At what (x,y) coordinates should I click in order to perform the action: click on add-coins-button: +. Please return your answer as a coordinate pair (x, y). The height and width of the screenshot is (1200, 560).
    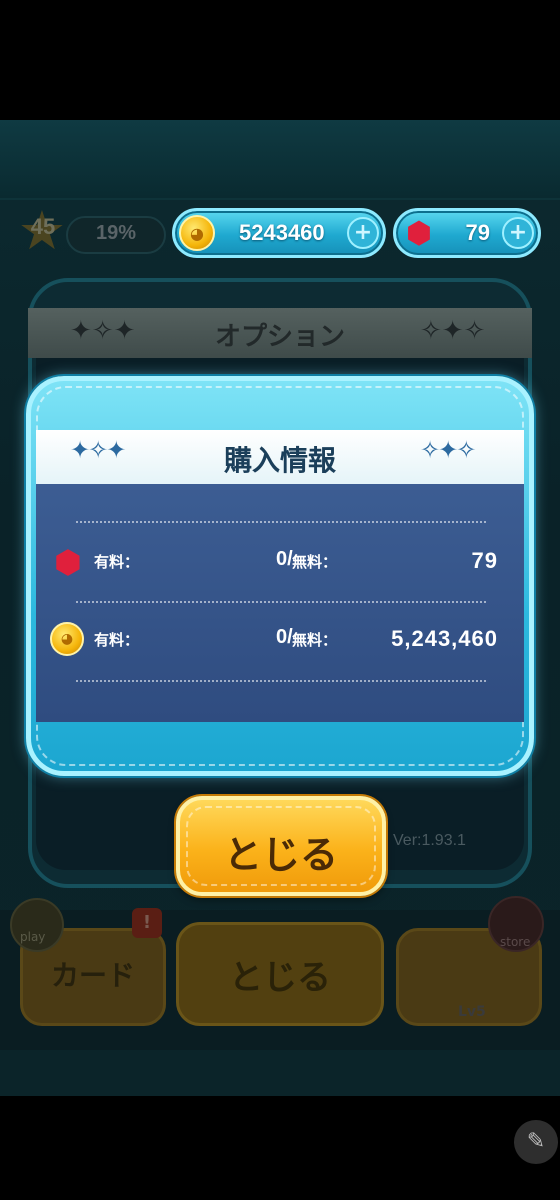
    Looking at the image, I should click on (363, 233).